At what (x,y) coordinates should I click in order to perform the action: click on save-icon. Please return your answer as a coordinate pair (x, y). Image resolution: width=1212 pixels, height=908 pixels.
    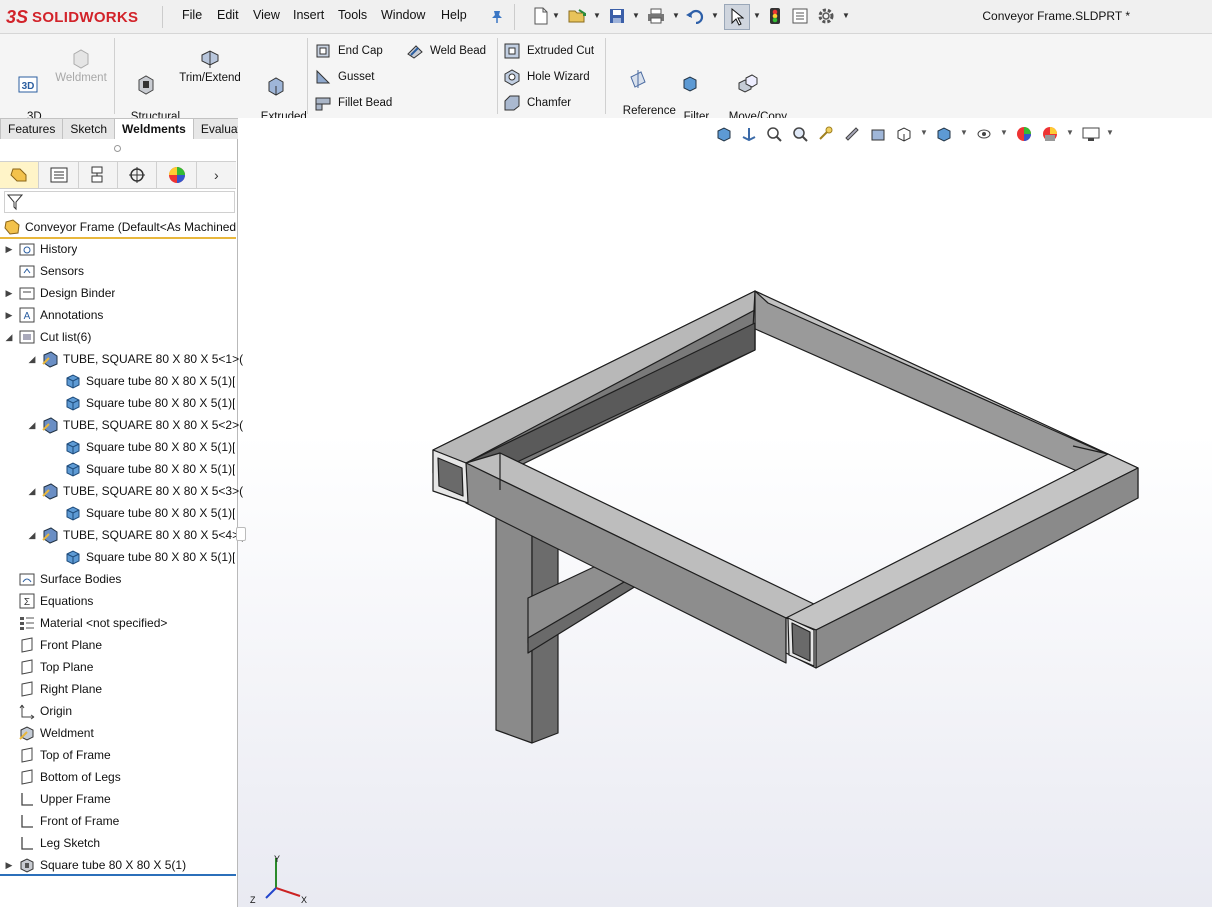
    Looking at the image, I should click on (617, 16).